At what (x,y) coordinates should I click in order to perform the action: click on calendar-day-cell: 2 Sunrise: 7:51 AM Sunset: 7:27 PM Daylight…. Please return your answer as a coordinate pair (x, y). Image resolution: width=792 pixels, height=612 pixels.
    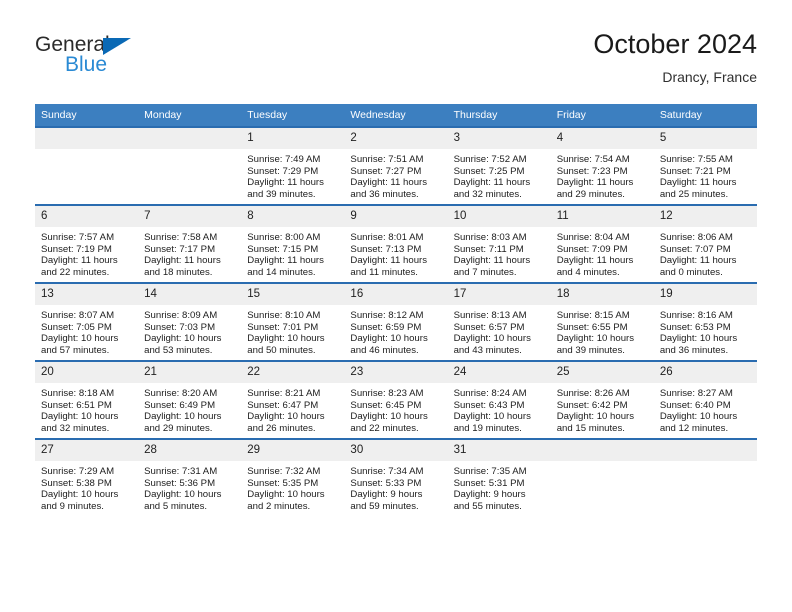
    Looking at the image, I should click on (396, 165).